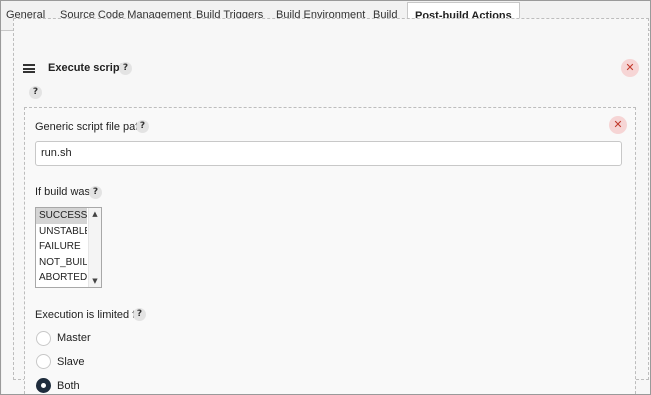  I want to click on build-status-option-unstable: UNSTABLE, so click(61, 232).